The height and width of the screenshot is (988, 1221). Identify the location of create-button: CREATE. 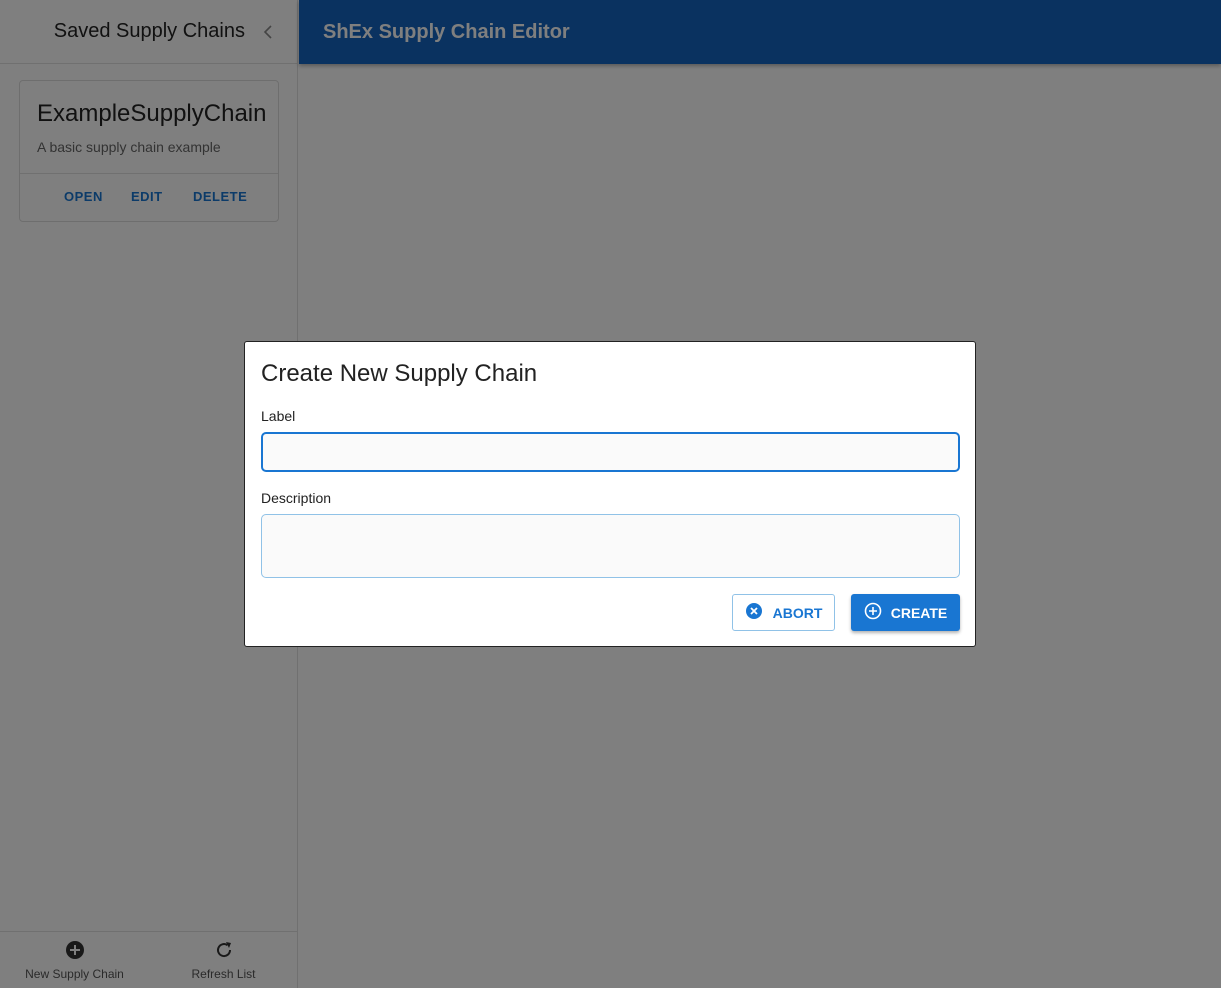
(905, 612).